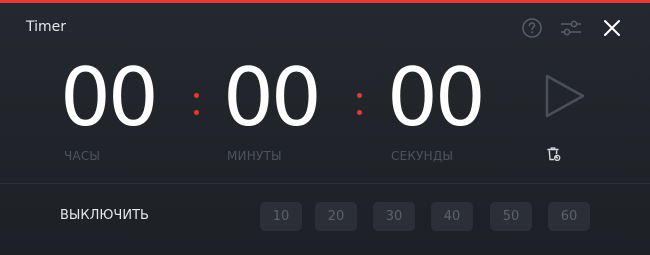 The image size is (650, 255). What do you see at coordinates (281, 216) in the screenshot?
I see `preset-10-button: 10` at bounding box center [281, 216].